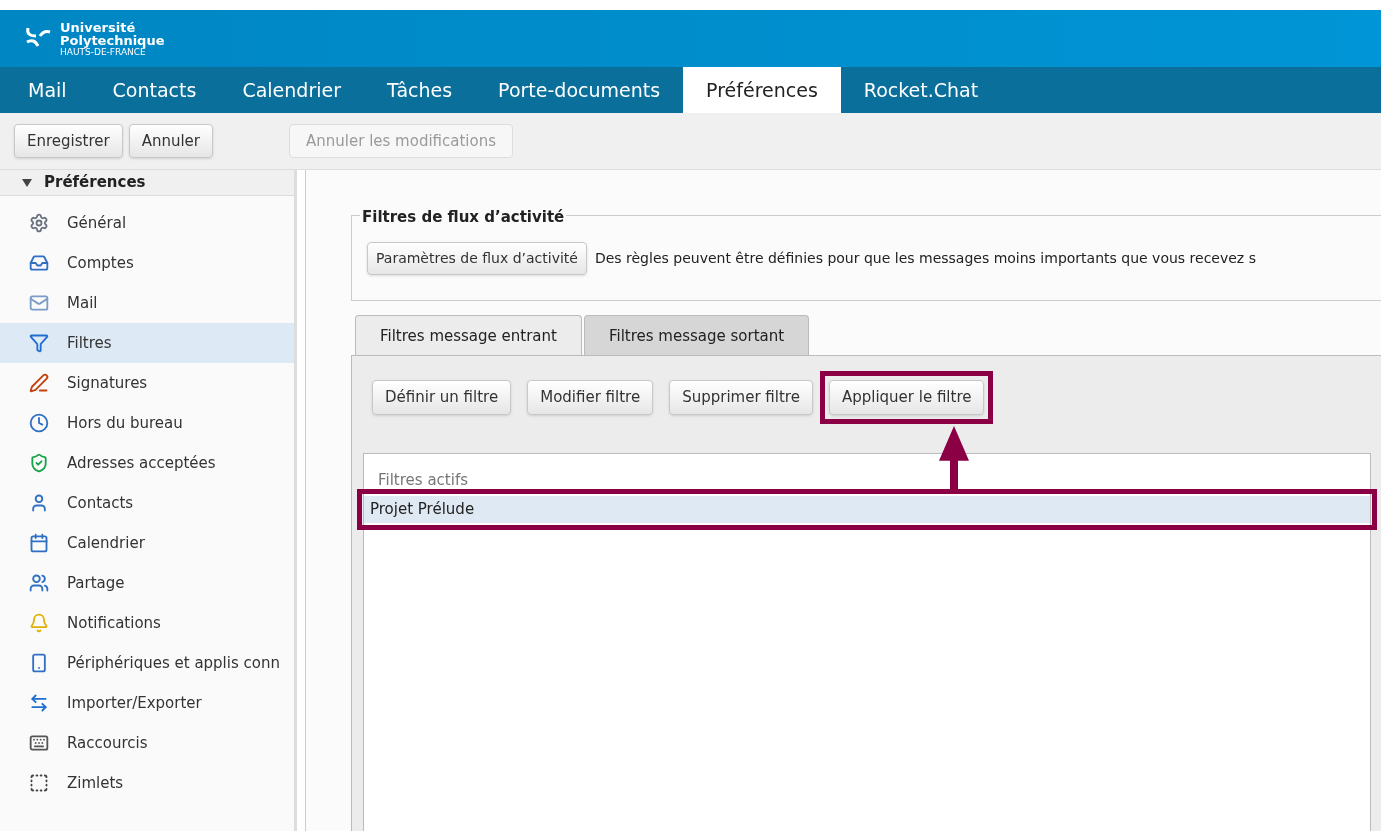 The height and width of the screenshot is (831, 1381). What do you see at coordinates (39, 383) in the screenshot?
I see `pen-icon` at bounding box center [39, 383].